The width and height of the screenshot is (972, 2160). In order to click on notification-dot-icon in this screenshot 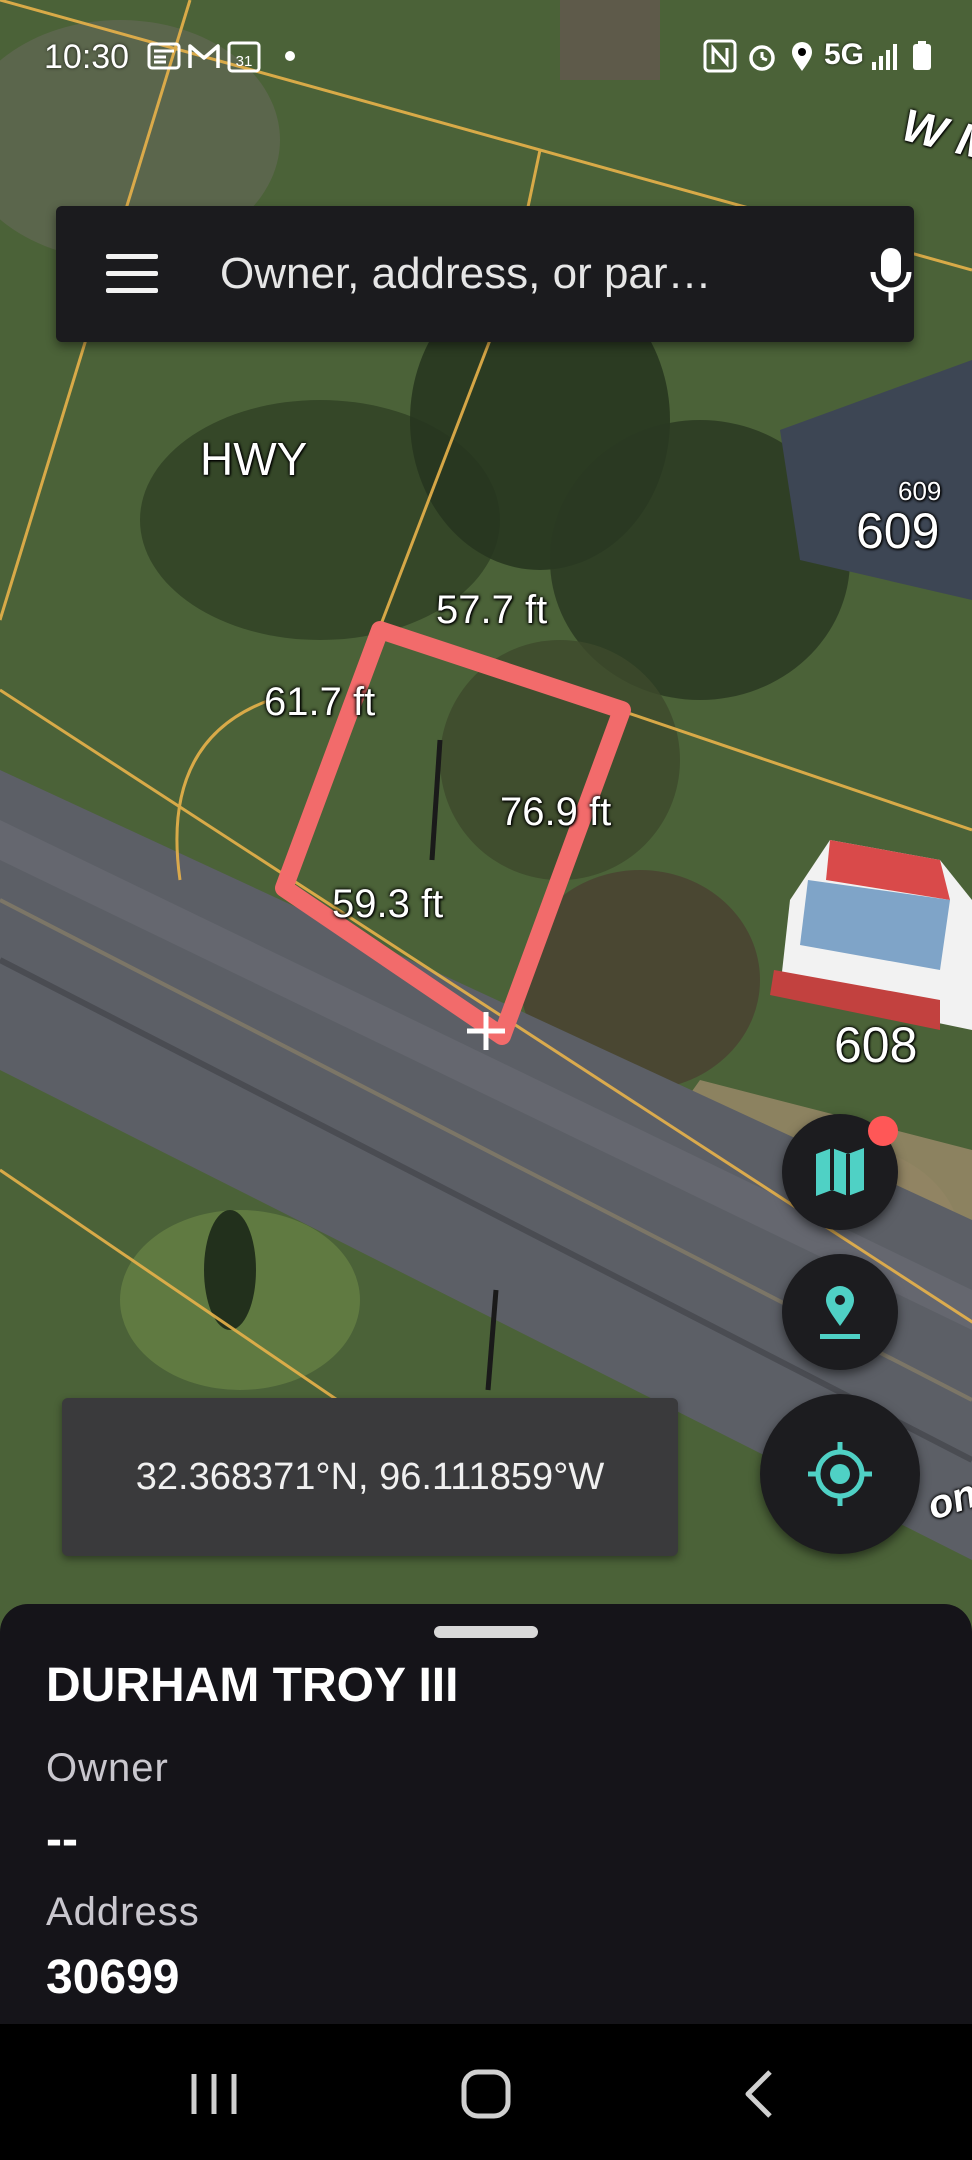, I will do `click(290, 56)`.